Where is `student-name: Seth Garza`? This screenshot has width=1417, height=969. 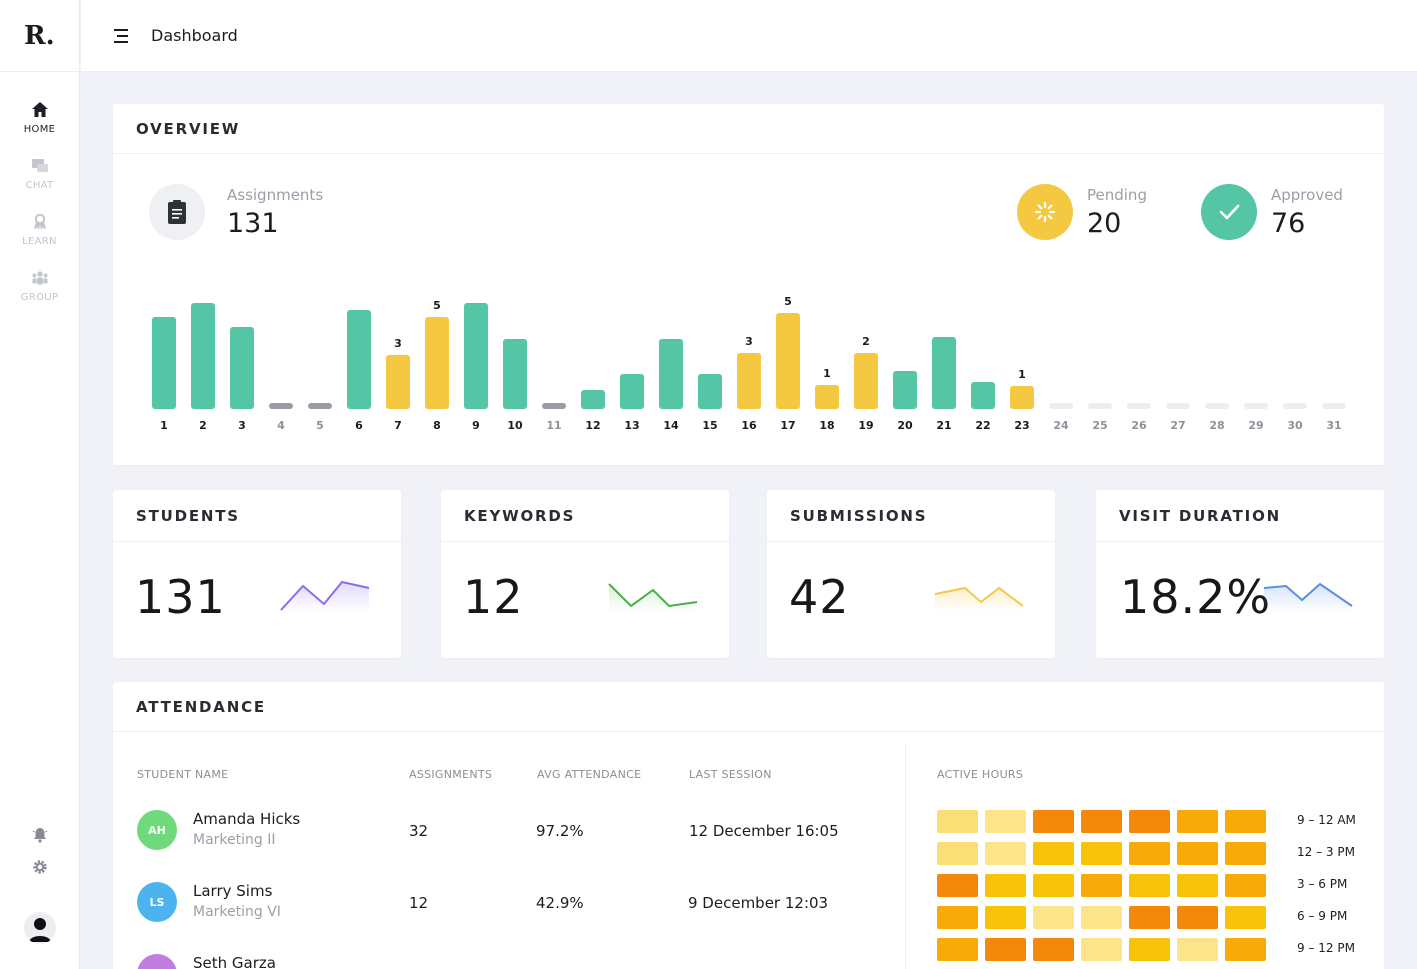
student-name: Seth Garza is located at coordinates (234, 961).